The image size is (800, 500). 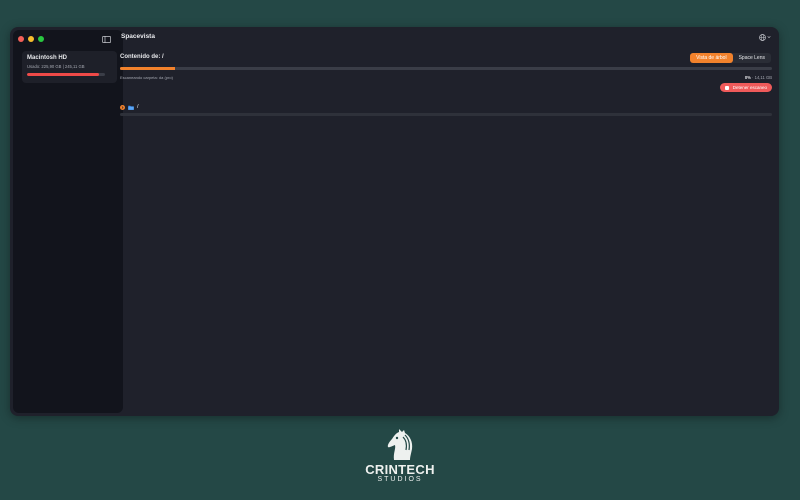 I want to click on scan-status: Escaneando carpeta: da (pro), so click(x=146, y=77).